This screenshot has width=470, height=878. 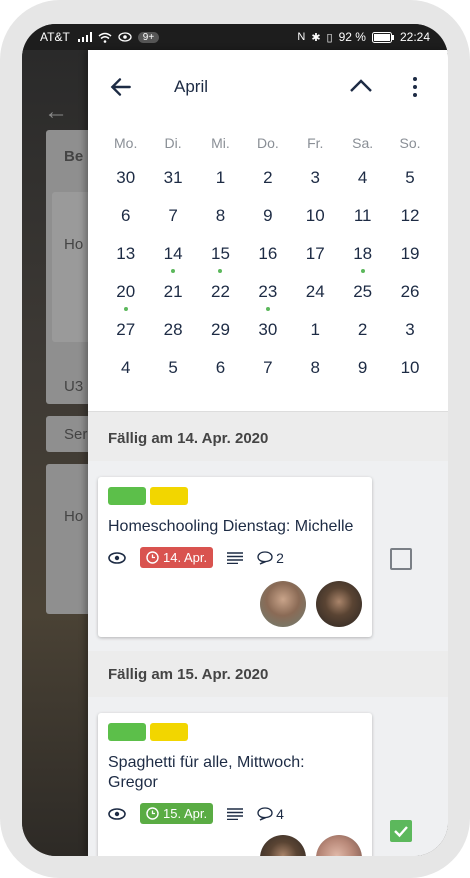 I want to click on weekday-label: Mi., so click(x=220, y=143).